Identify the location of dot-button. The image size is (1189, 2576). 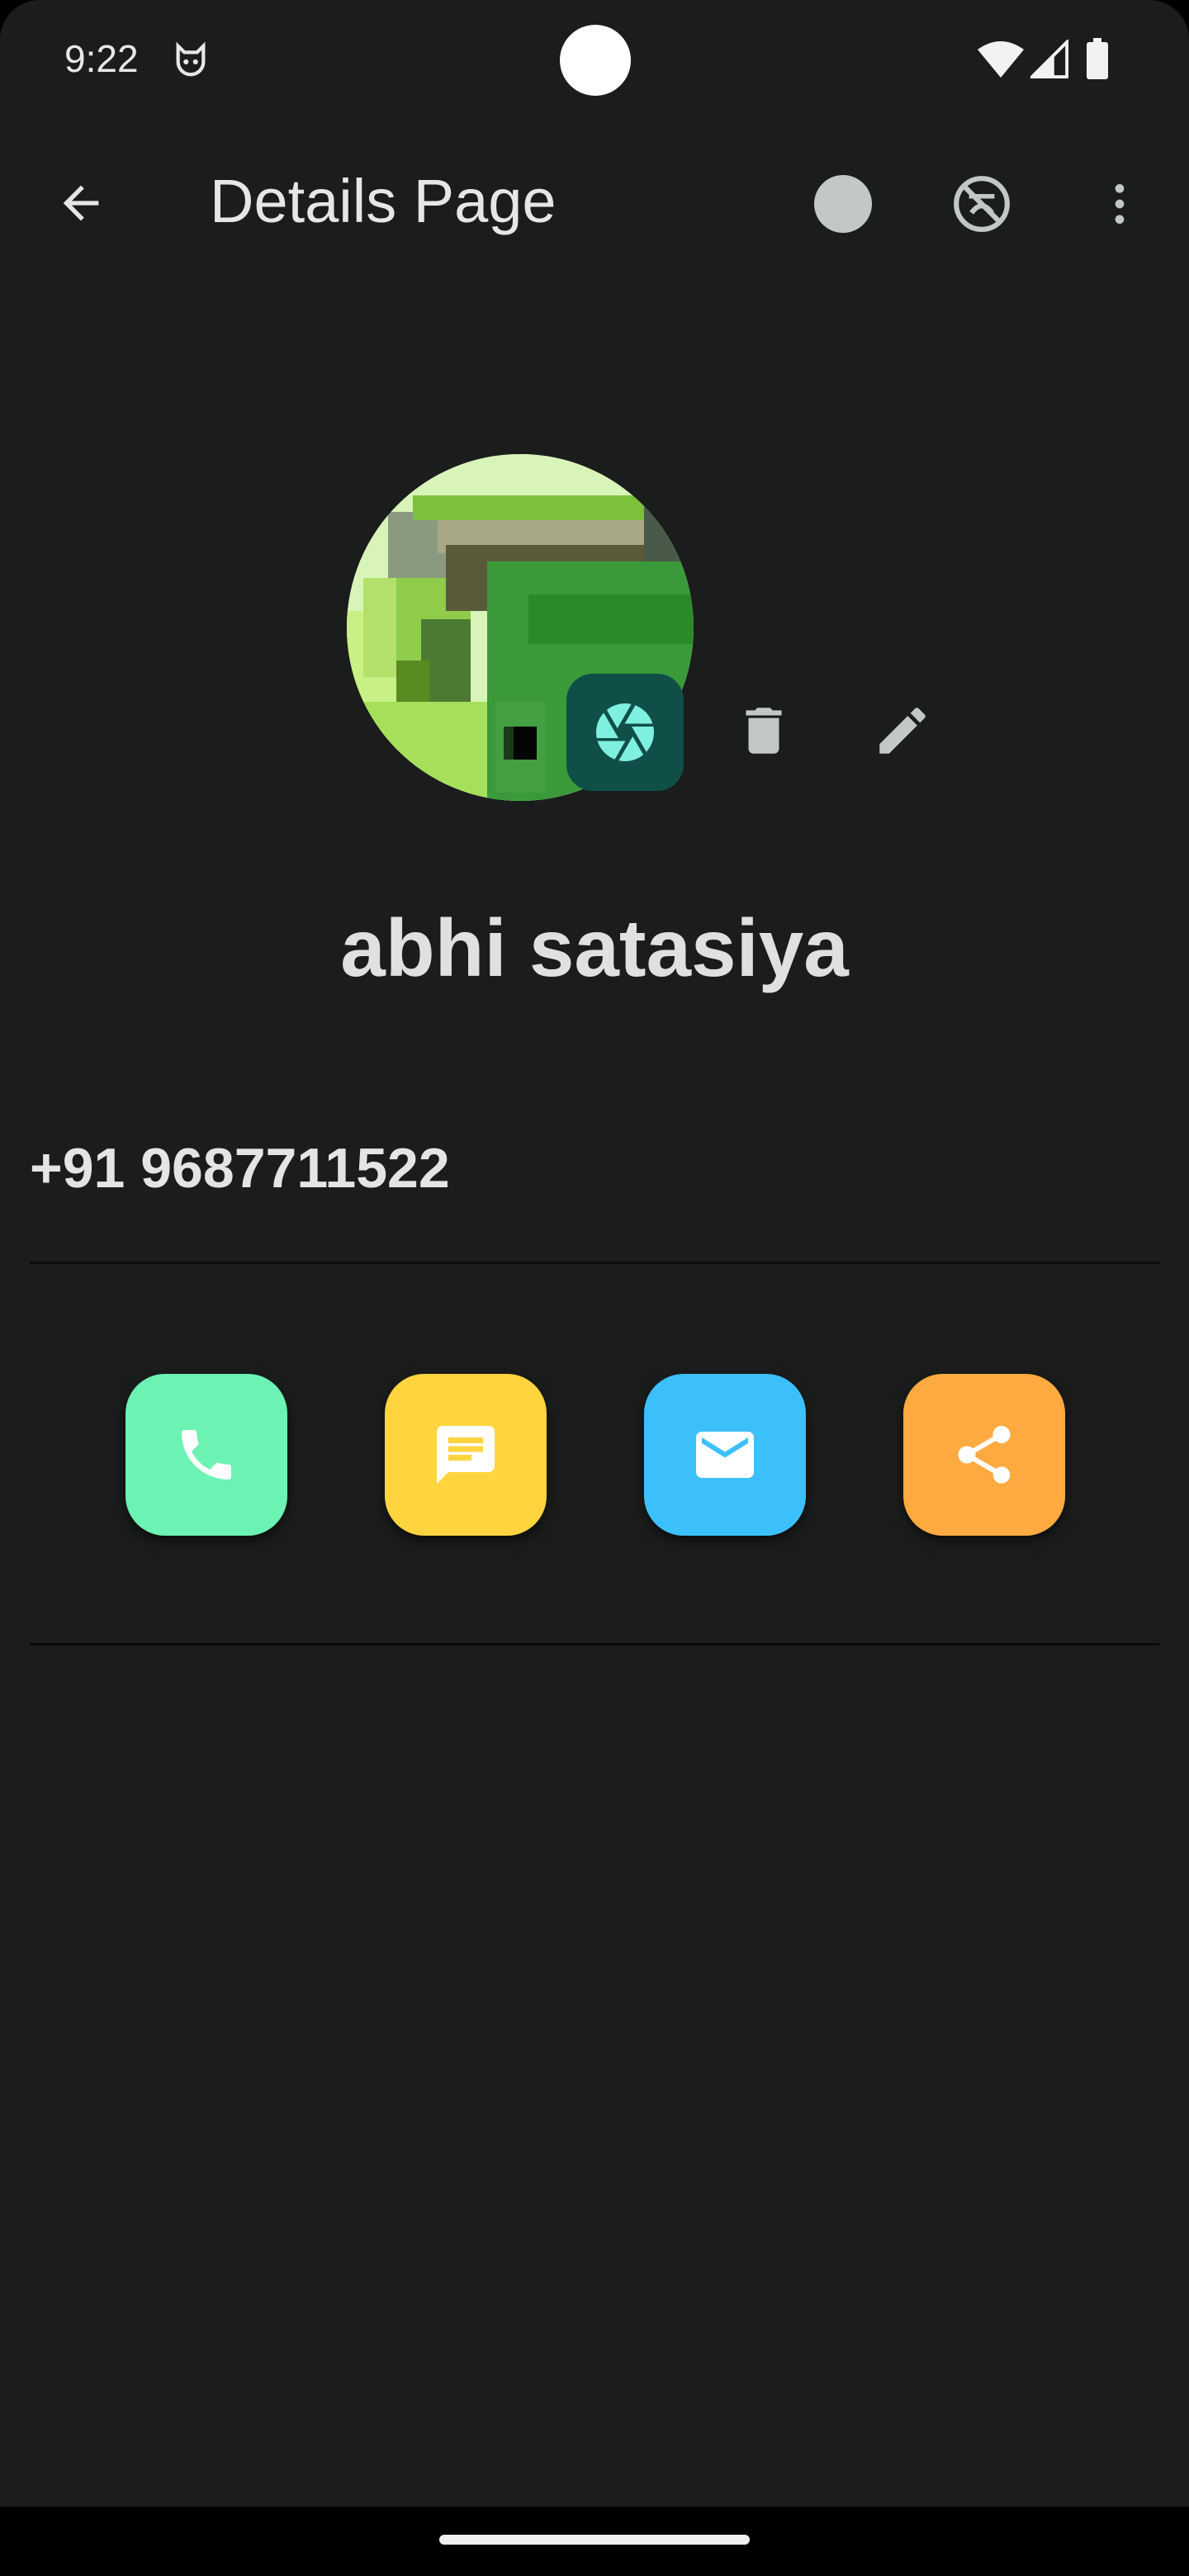
(843, 204).